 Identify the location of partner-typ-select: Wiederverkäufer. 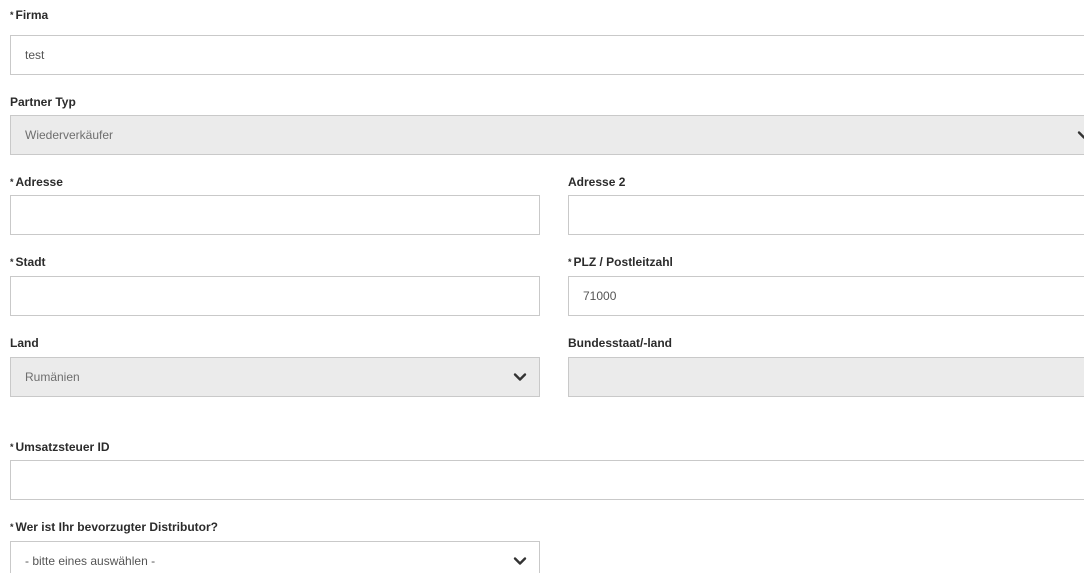
(547, 135).